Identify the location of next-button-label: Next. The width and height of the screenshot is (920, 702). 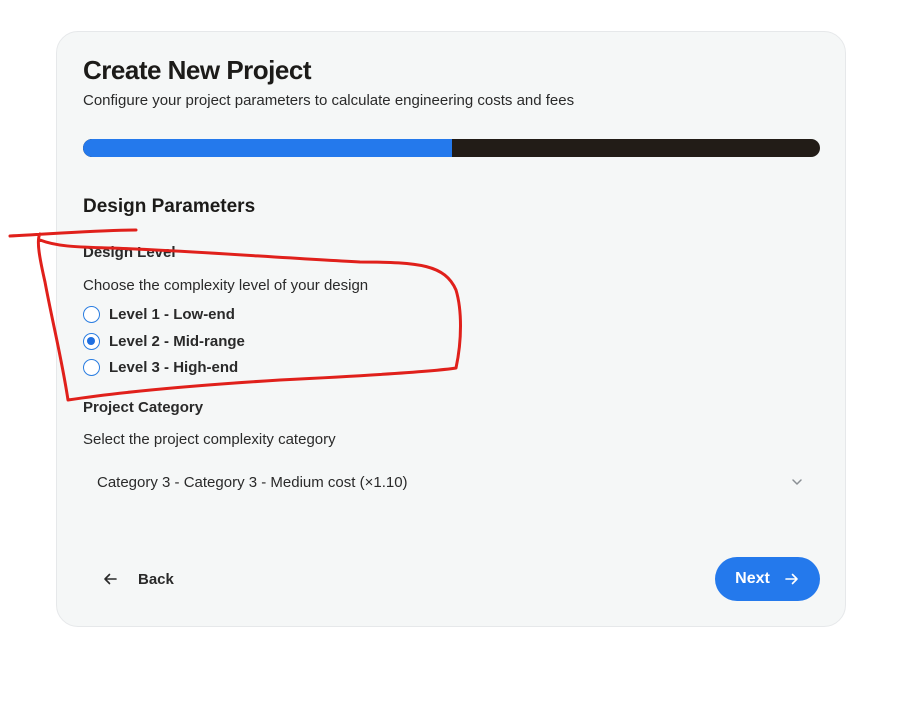
(752, 578).